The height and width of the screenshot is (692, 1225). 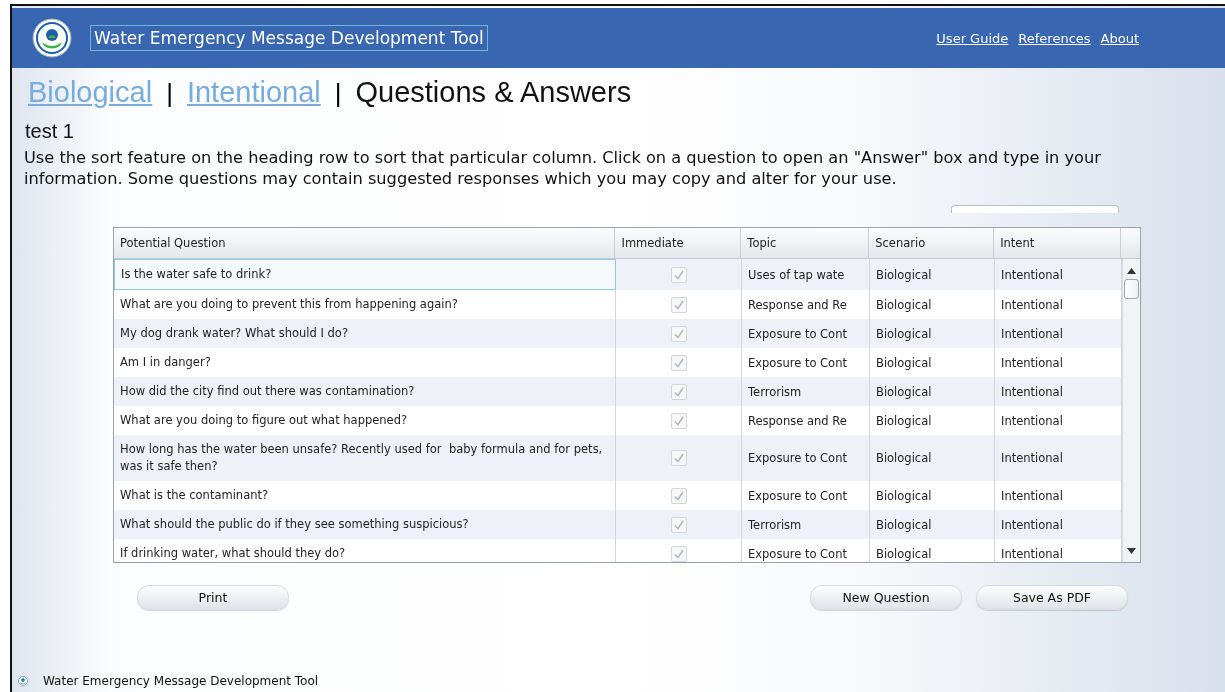 What do you see at coordinates (365, 391) in the screenshot?
I see `question-cell: How did the city find out there was contamination?` at bounding box center [365, 391].